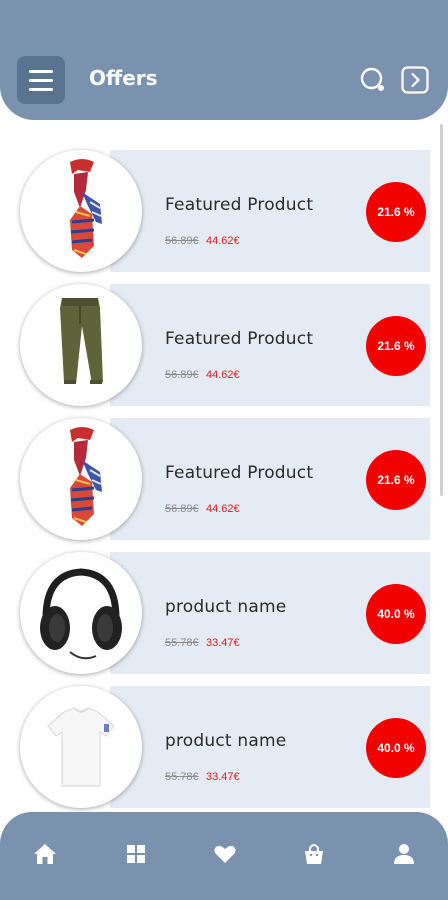  Describe the element at coordinates (224, 60) in the screenshot. I see `app-header: Offers` at that location.